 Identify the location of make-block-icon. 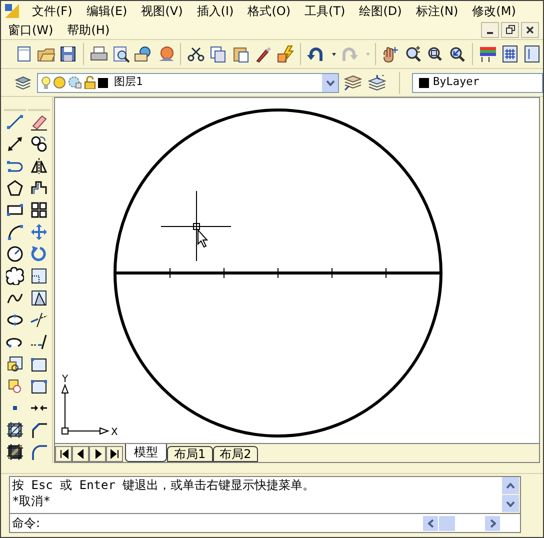
(15, 386).